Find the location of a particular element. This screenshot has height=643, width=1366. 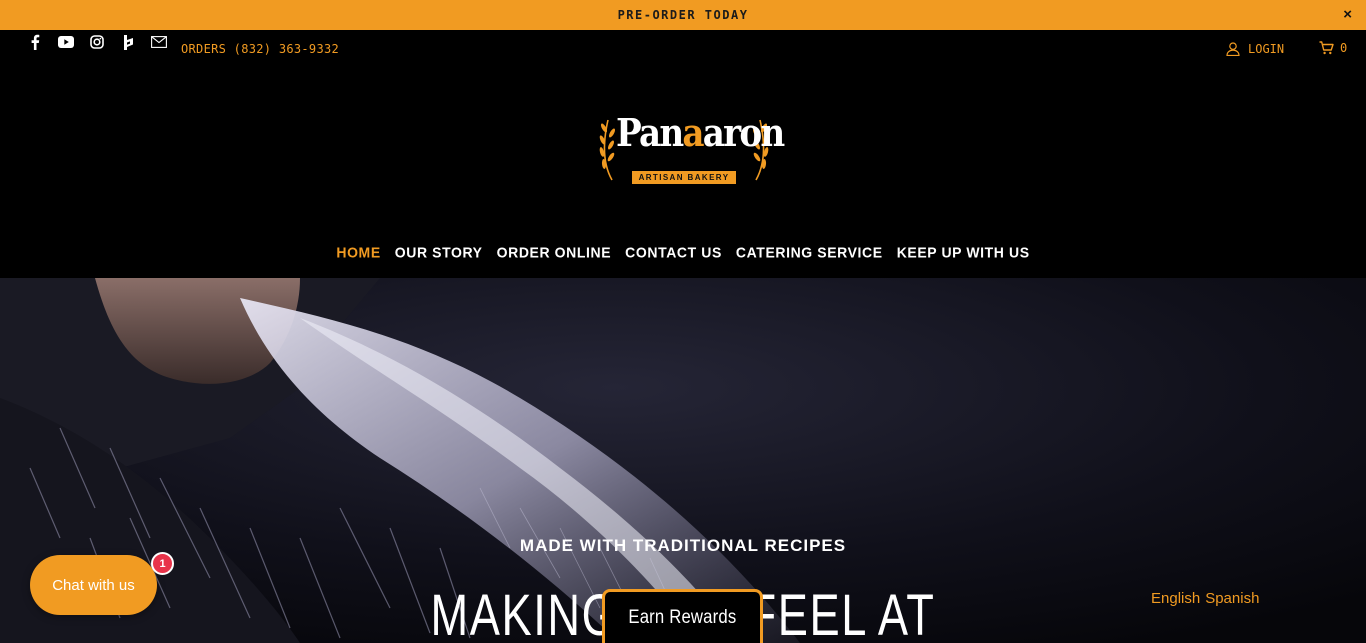

announcement-bar: PRE-ORDER TODAY × is located at coordinates (683, 15).